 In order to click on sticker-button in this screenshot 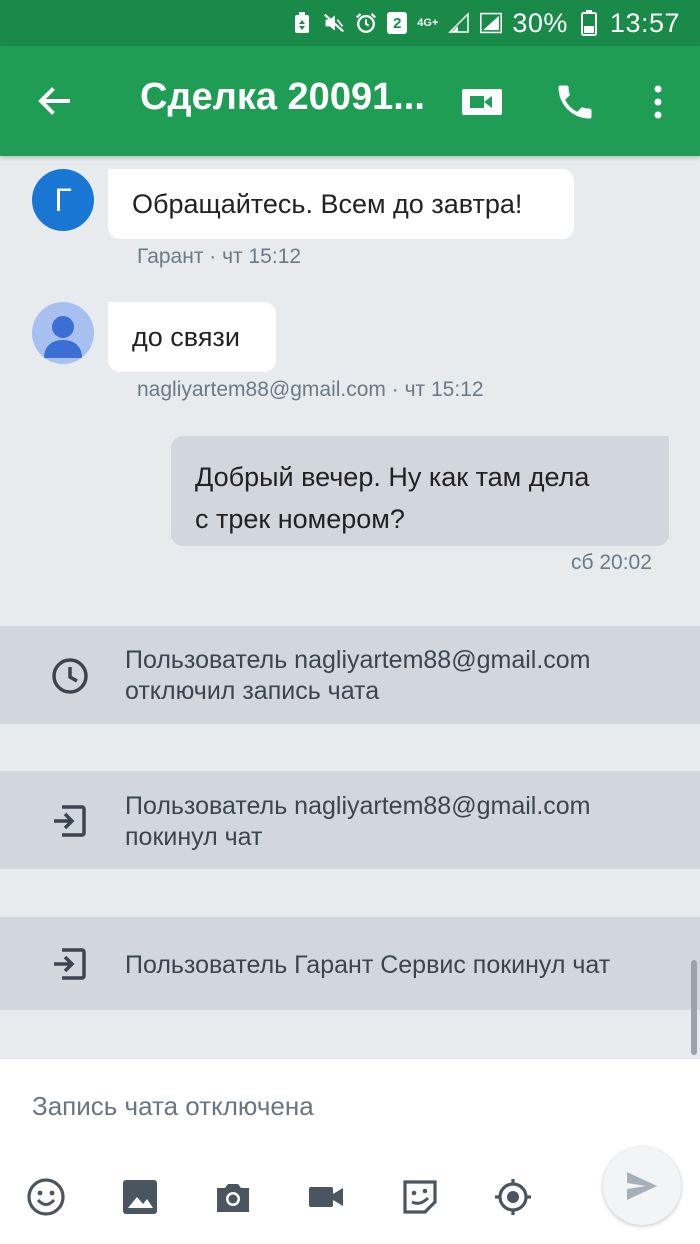, I will do `click(420, 1197)`.